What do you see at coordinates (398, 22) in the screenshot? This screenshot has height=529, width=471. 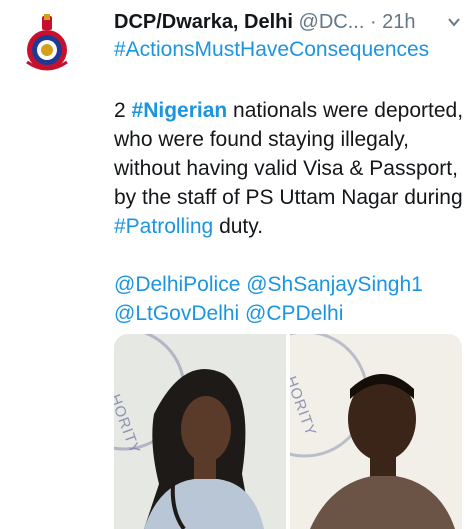 I see `timestamp: 21h` at bounding box center [398, 22].